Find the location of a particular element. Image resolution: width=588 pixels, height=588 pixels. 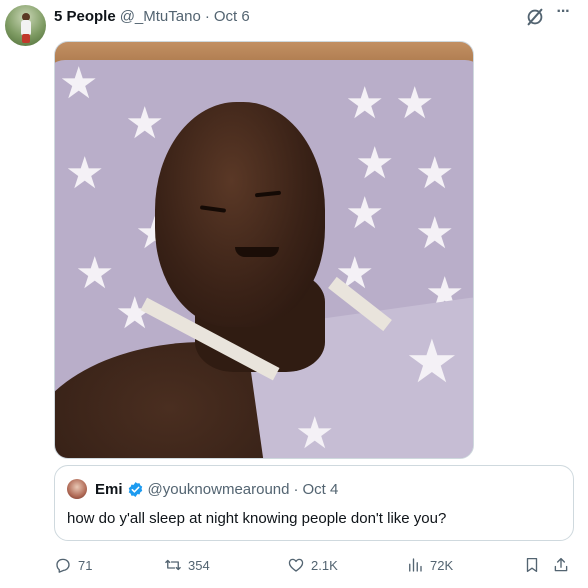

action-bar: 71 354 2.1K 72K is located at coordinates (314, 565).